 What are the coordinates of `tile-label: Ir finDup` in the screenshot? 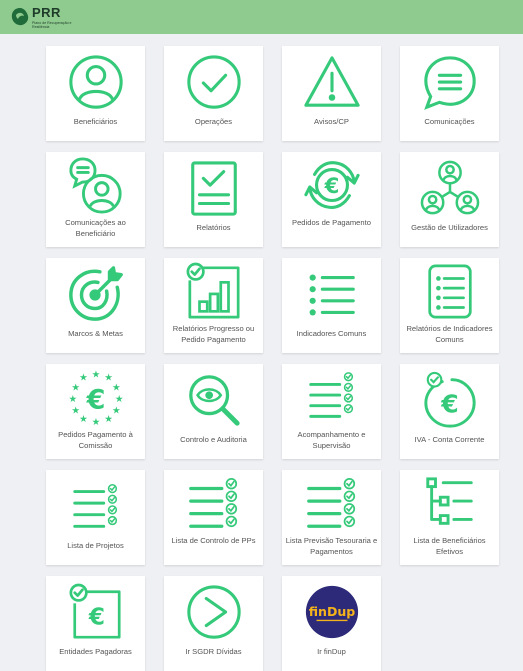 It's located at (331, 651).